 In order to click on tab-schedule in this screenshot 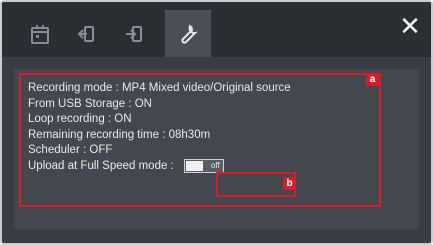, I will do `click(40, 33)`.